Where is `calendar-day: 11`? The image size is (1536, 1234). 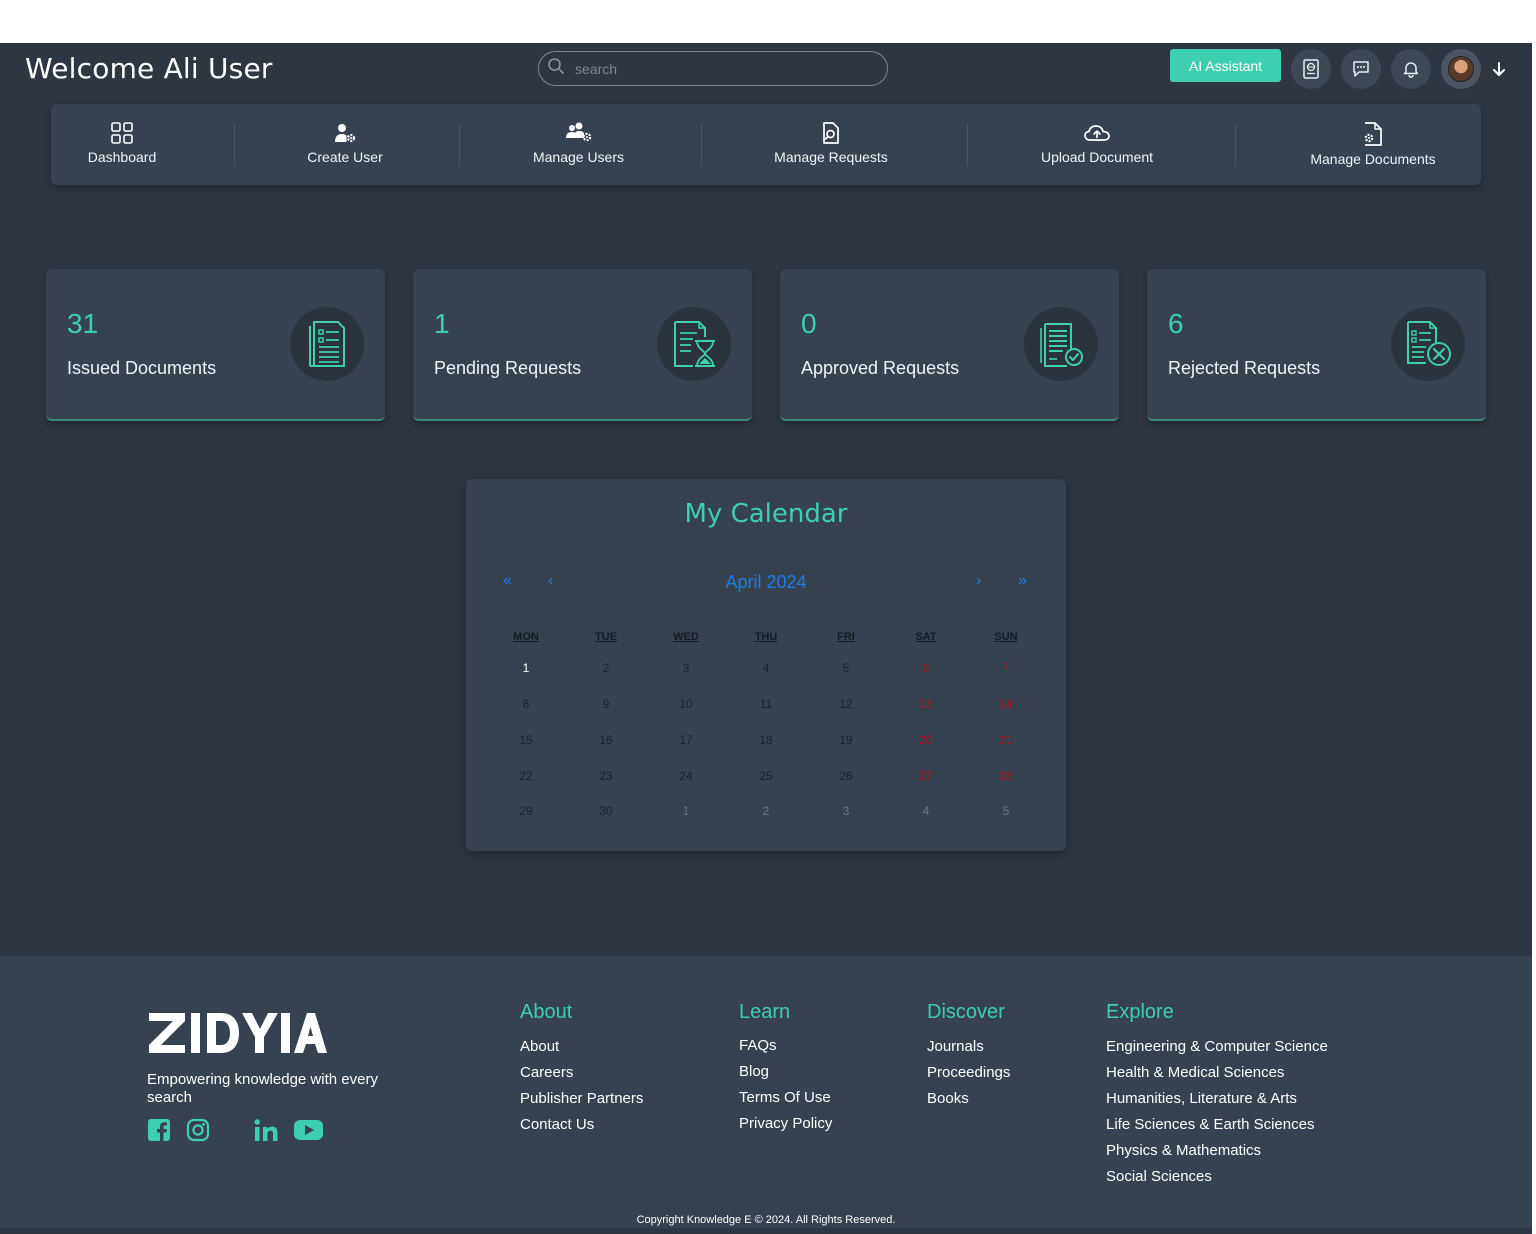 calendar-day: 11 is located at coordinates (766, 704).